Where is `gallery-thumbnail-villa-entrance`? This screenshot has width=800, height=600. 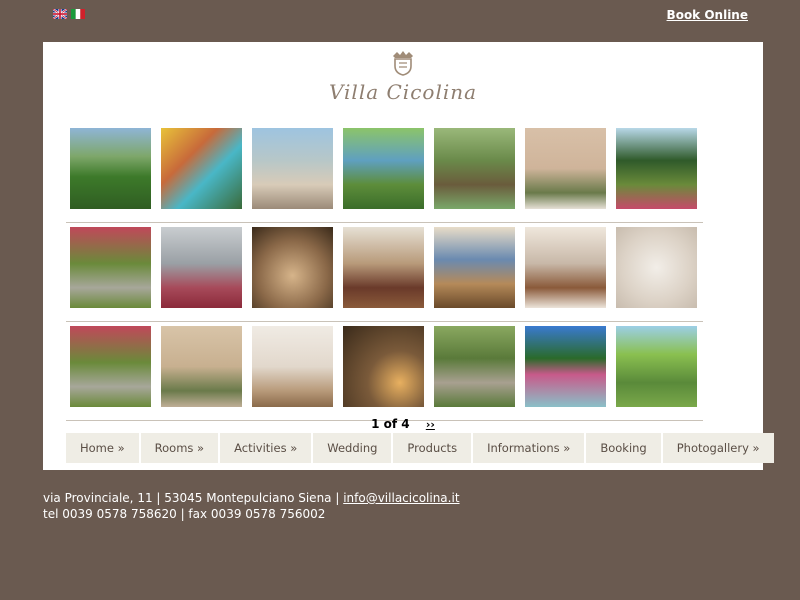
gallery-thumbnail-villa-entrance is located at coordinates (201, 366).